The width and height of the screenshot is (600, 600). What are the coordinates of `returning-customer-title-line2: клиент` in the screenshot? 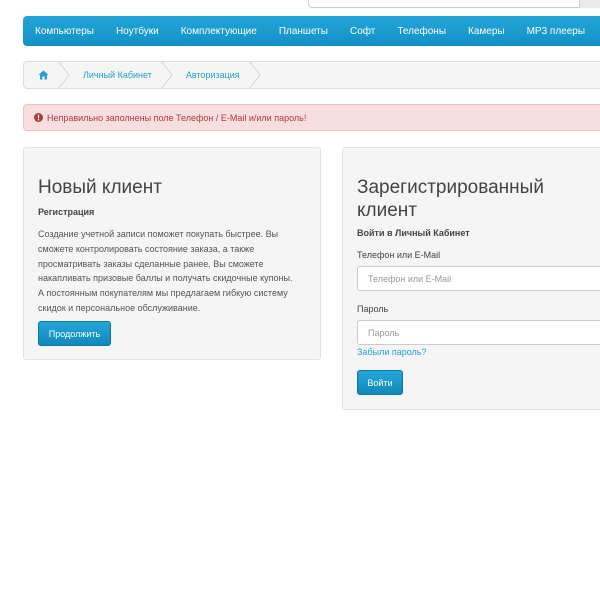 It's located at (387, 210).